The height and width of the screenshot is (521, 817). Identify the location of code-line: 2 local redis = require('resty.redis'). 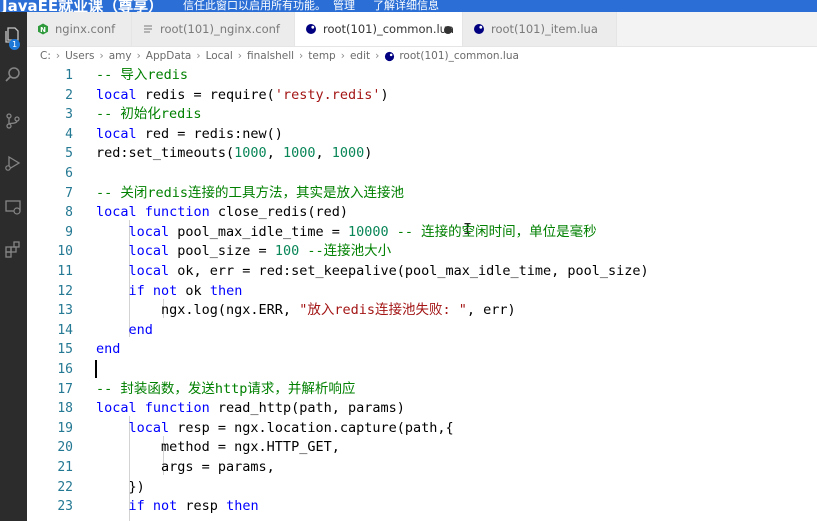
(422, 96).